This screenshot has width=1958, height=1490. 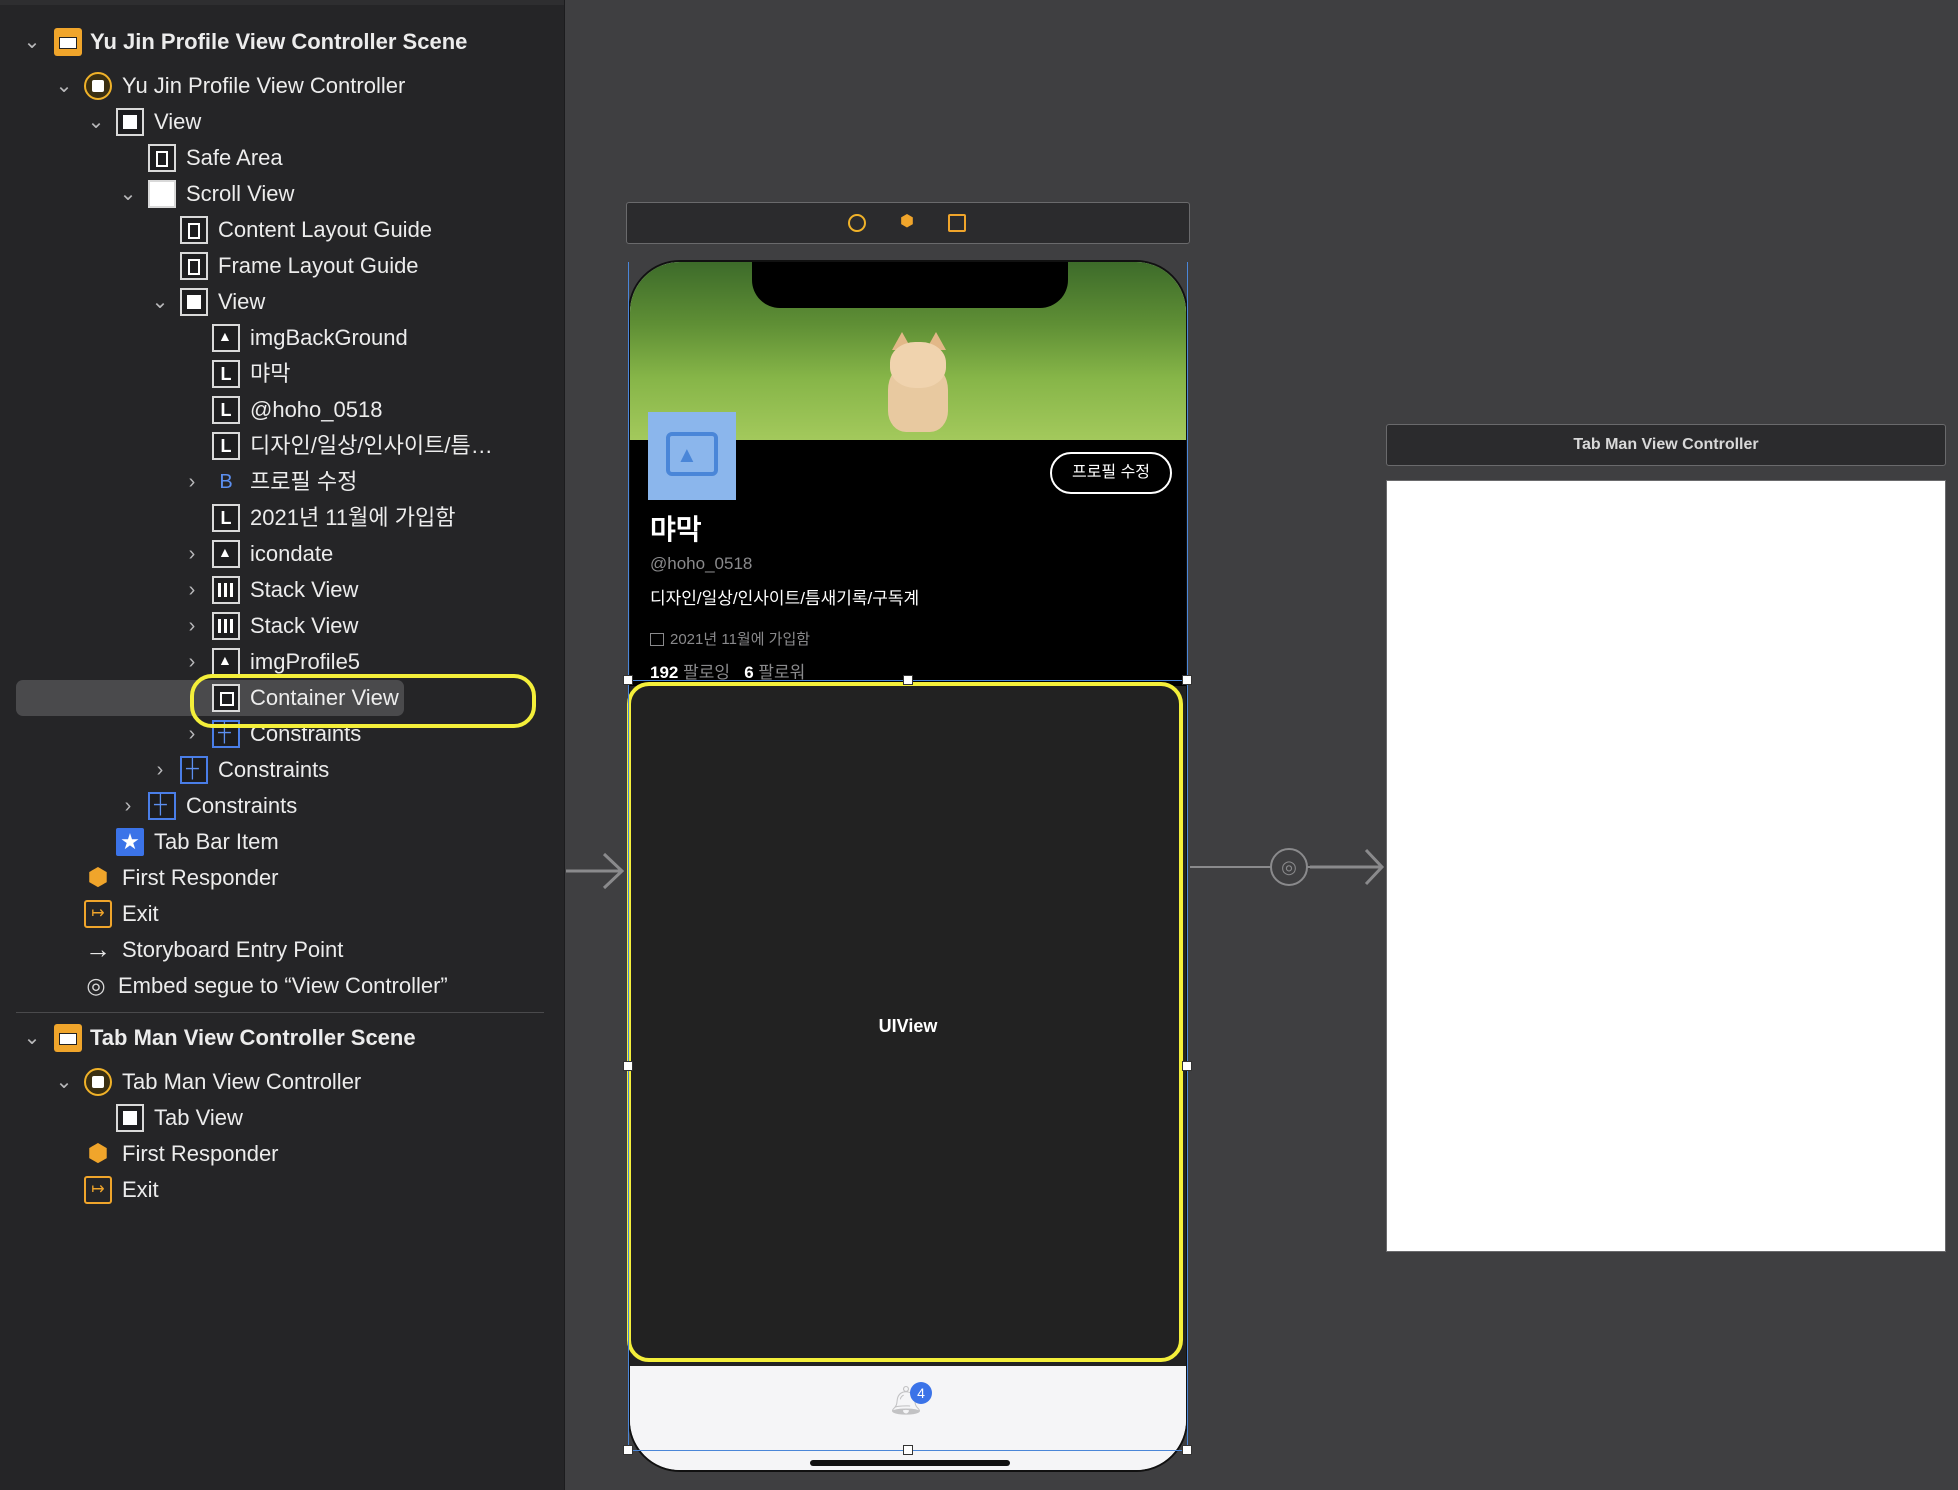 I want to click on exit-icon, so click(x=957, y=223).